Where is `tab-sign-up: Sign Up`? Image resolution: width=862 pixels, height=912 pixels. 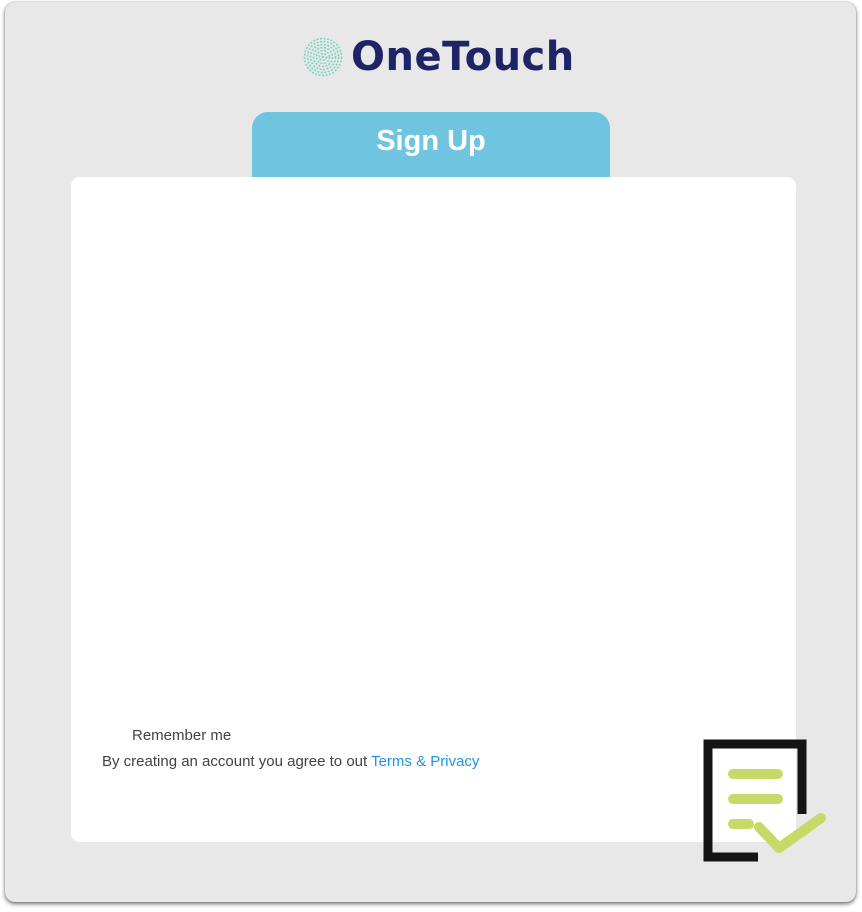
tab-sign-up: Sign Up is located at coordinates (431, 145).